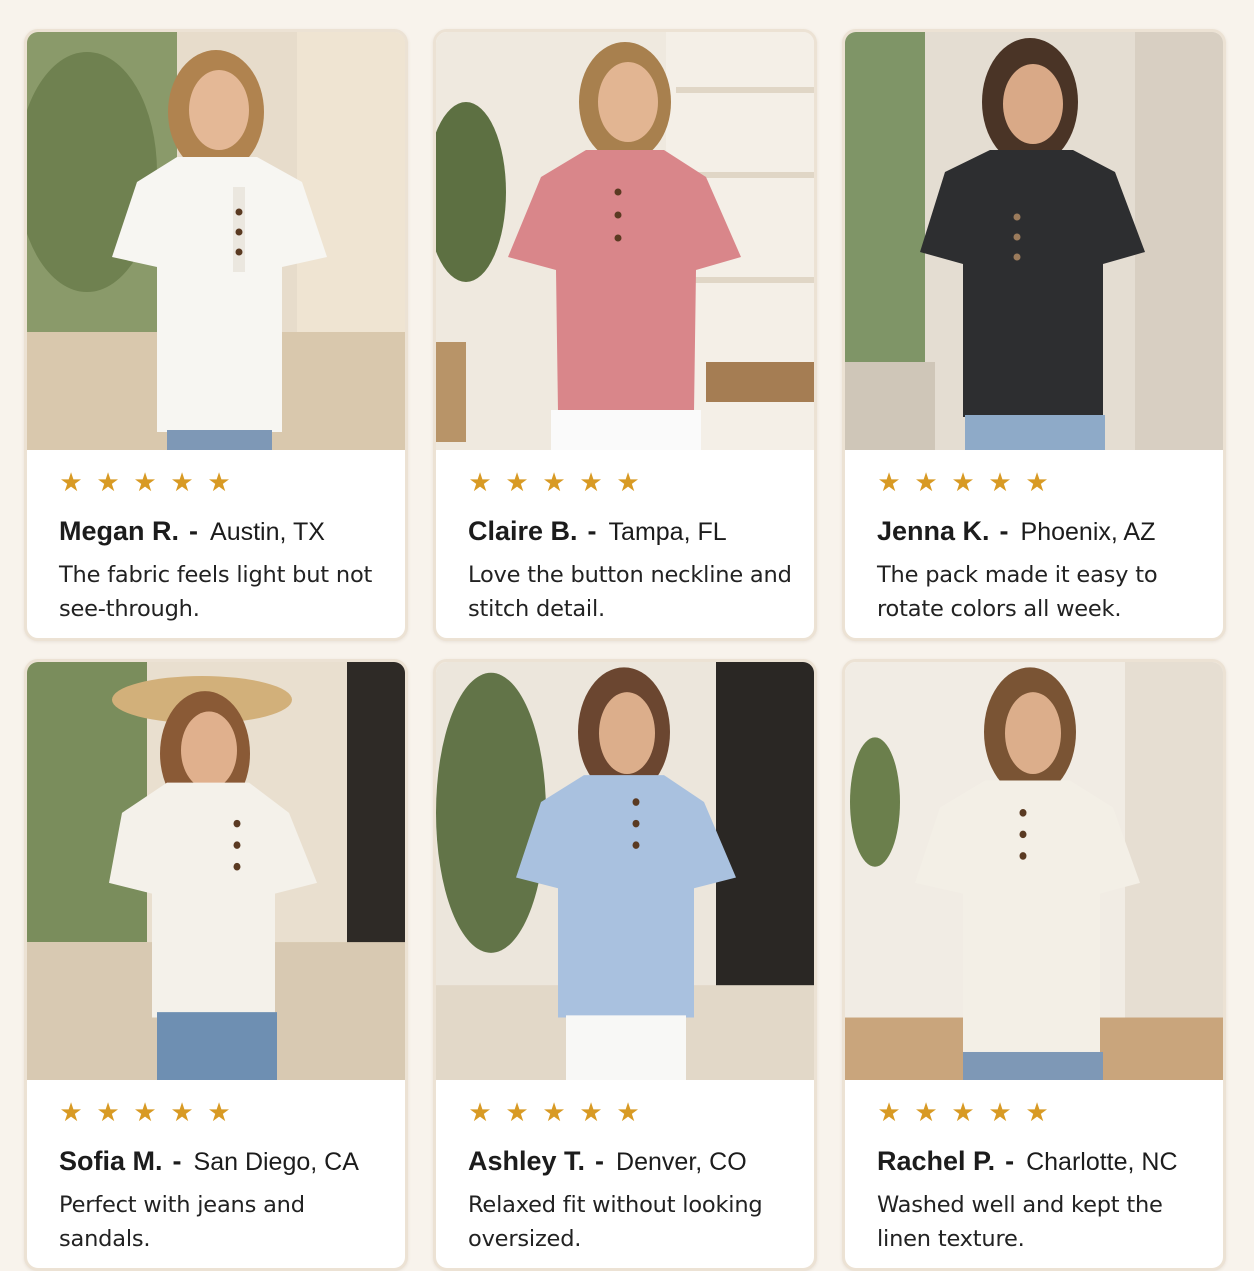 The height and width of the screenshot is (1271, 1254). Describe the element at coordinates (615, 1222) in the screenshot. I see `review-text: Relaxed fit without looking oversized.` at that location.